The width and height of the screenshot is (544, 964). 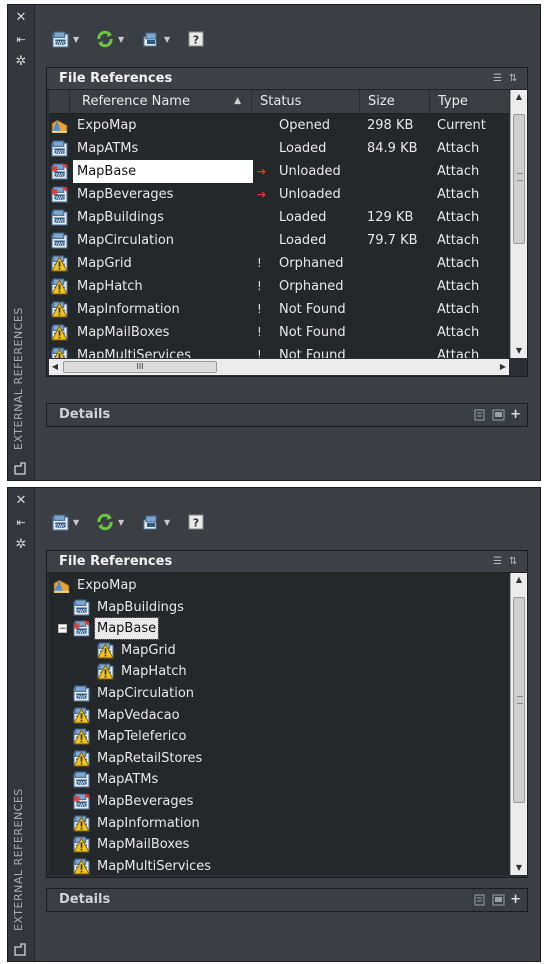 What do you see at coordinates (281, 101) in the screenshot?
I see `column-label: Status` at bounding box center [281, 101].